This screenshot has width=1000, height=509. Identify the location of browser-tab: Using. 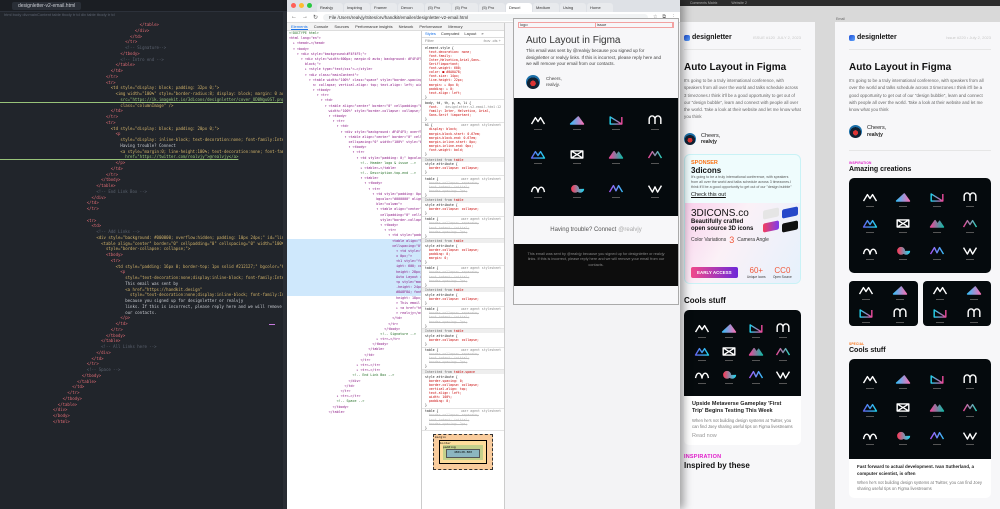
(573, 7).